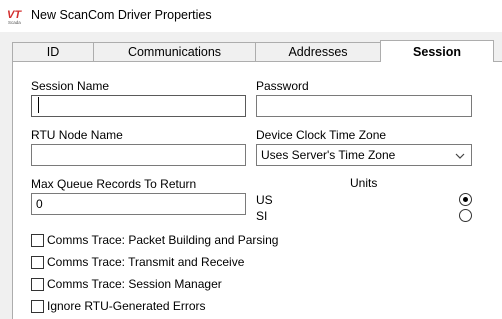 The height and width of the screenshot is (319, 502). I want to click on units-si-radio, so click(465, 215).